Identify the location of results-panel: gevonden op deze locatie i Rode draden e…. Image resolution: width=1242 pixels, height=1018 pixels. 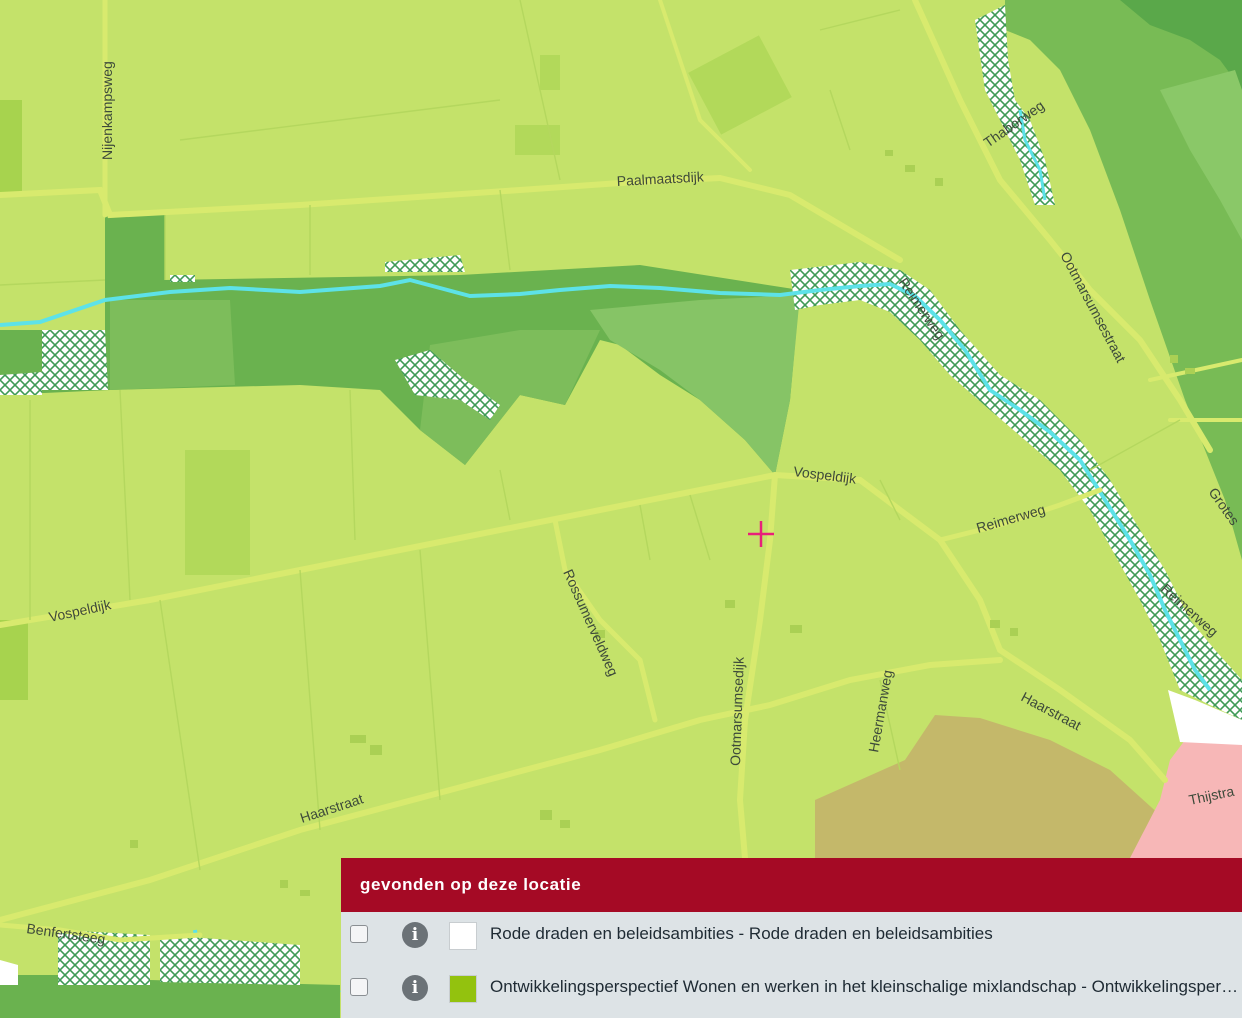
(791, 938).